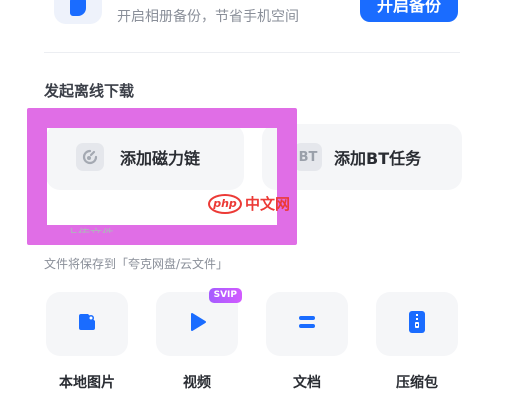  What do you see at coordinates (252, 52) in the screenshot?
I see `divider` at bounding box center [252, 52].